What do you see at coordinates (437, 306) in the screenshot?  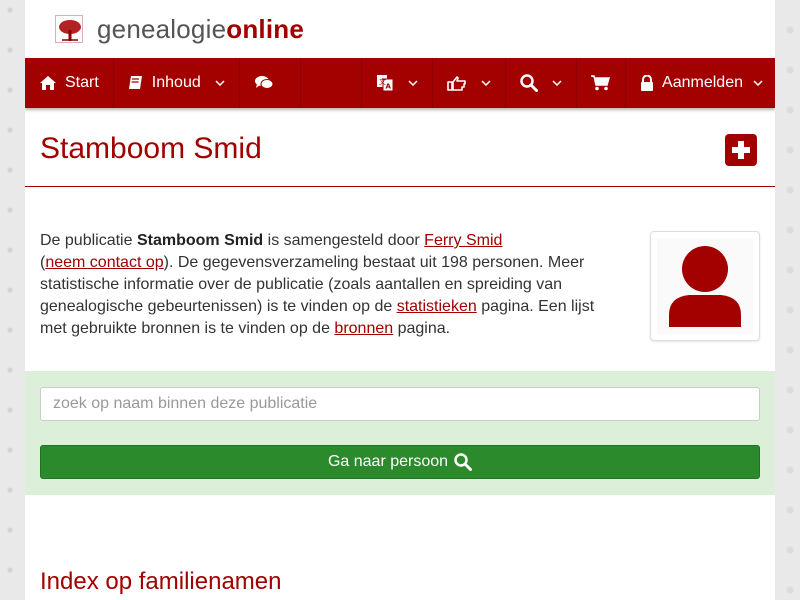 I see `statistics-link: statistieken` at bounding box center [437, 306].